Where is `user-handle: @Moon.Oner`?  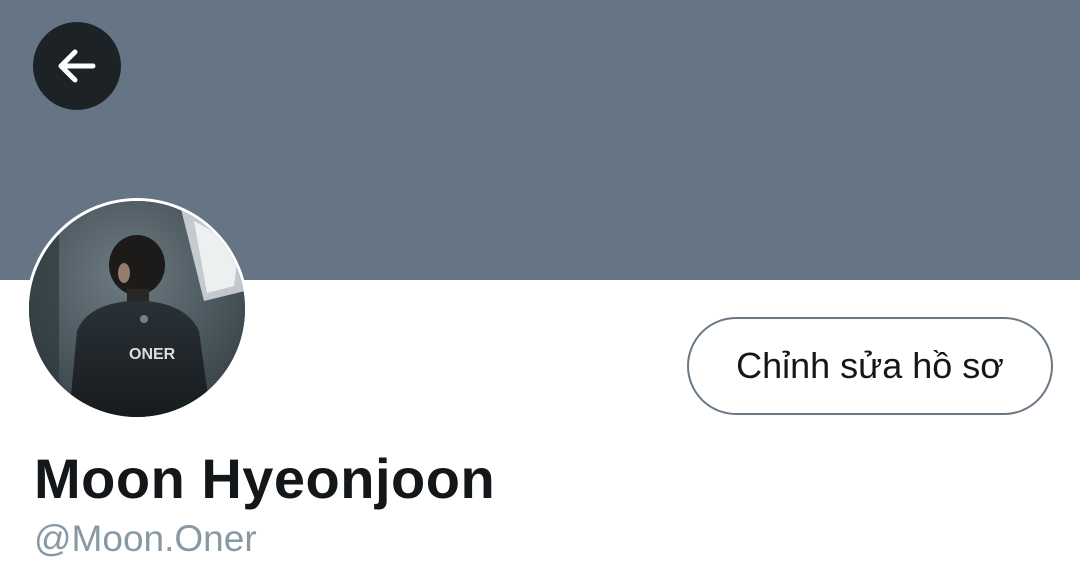 user-handle: @Moon.Oner is located at coordinates (145, 538).